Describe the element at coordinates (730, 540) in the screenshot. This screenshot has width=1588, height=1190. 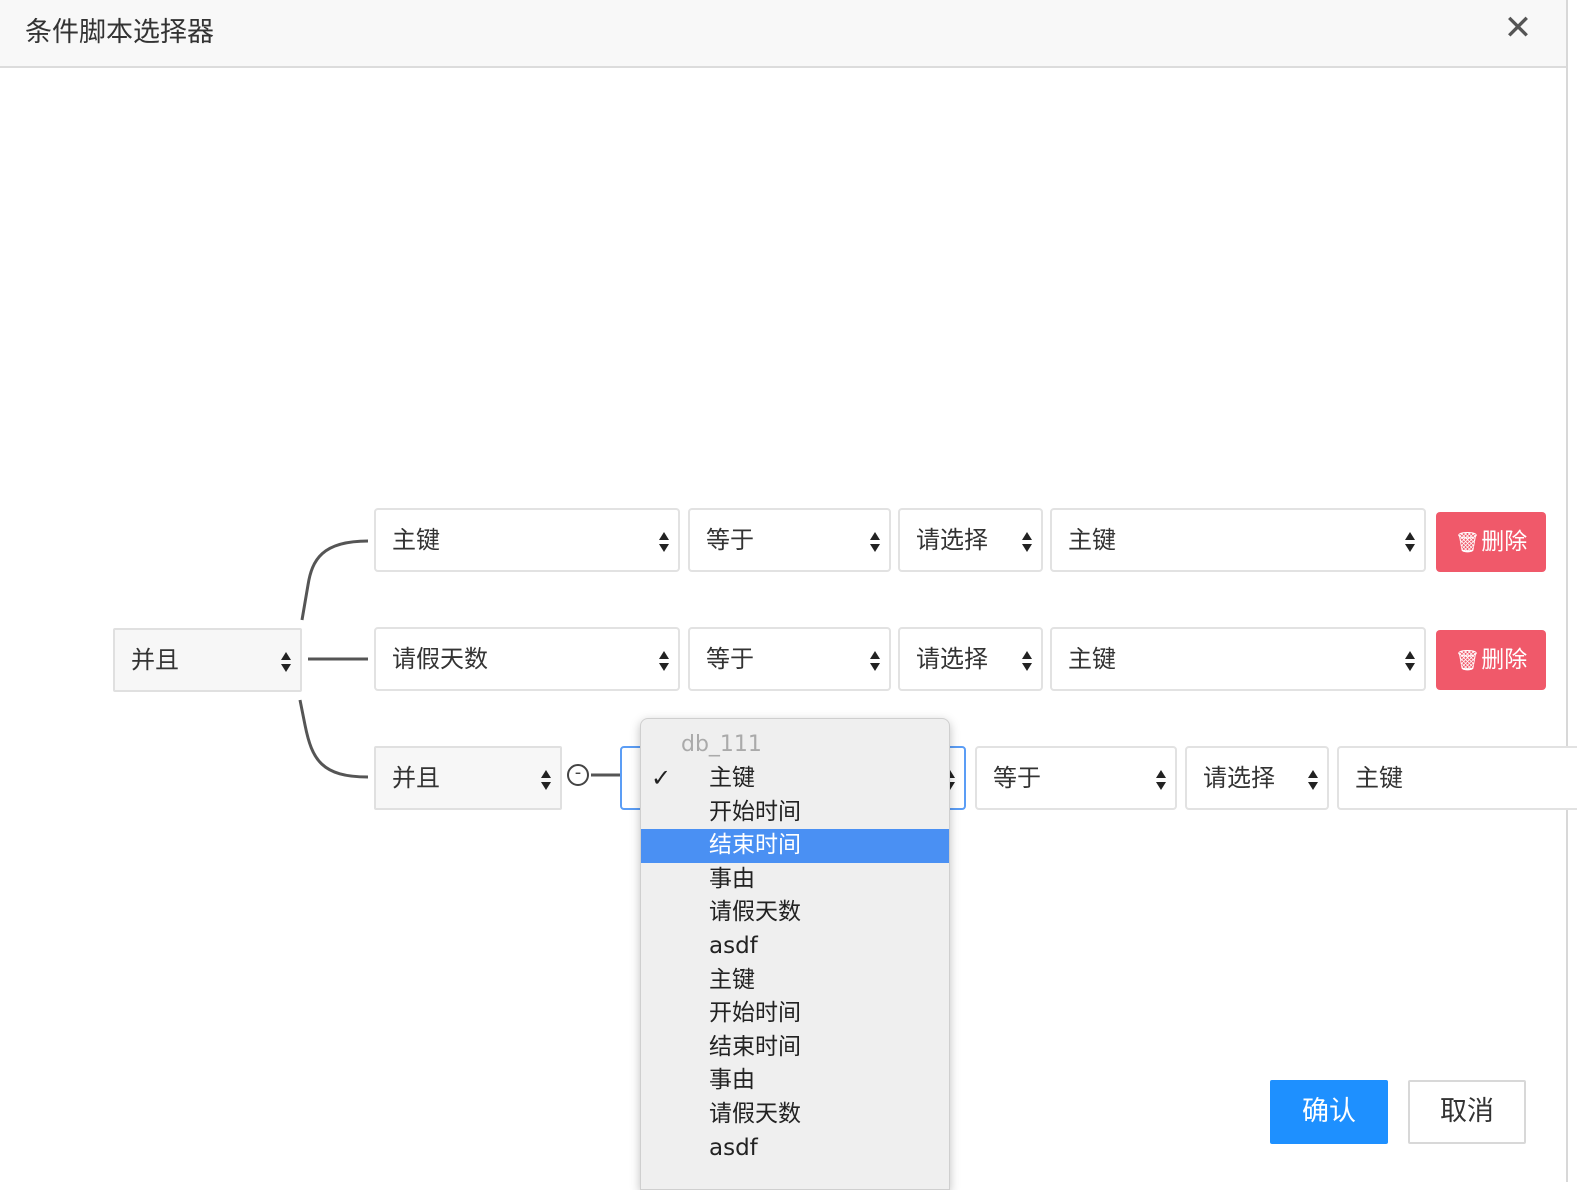
I see `row1-op-value: 等于` at that location.